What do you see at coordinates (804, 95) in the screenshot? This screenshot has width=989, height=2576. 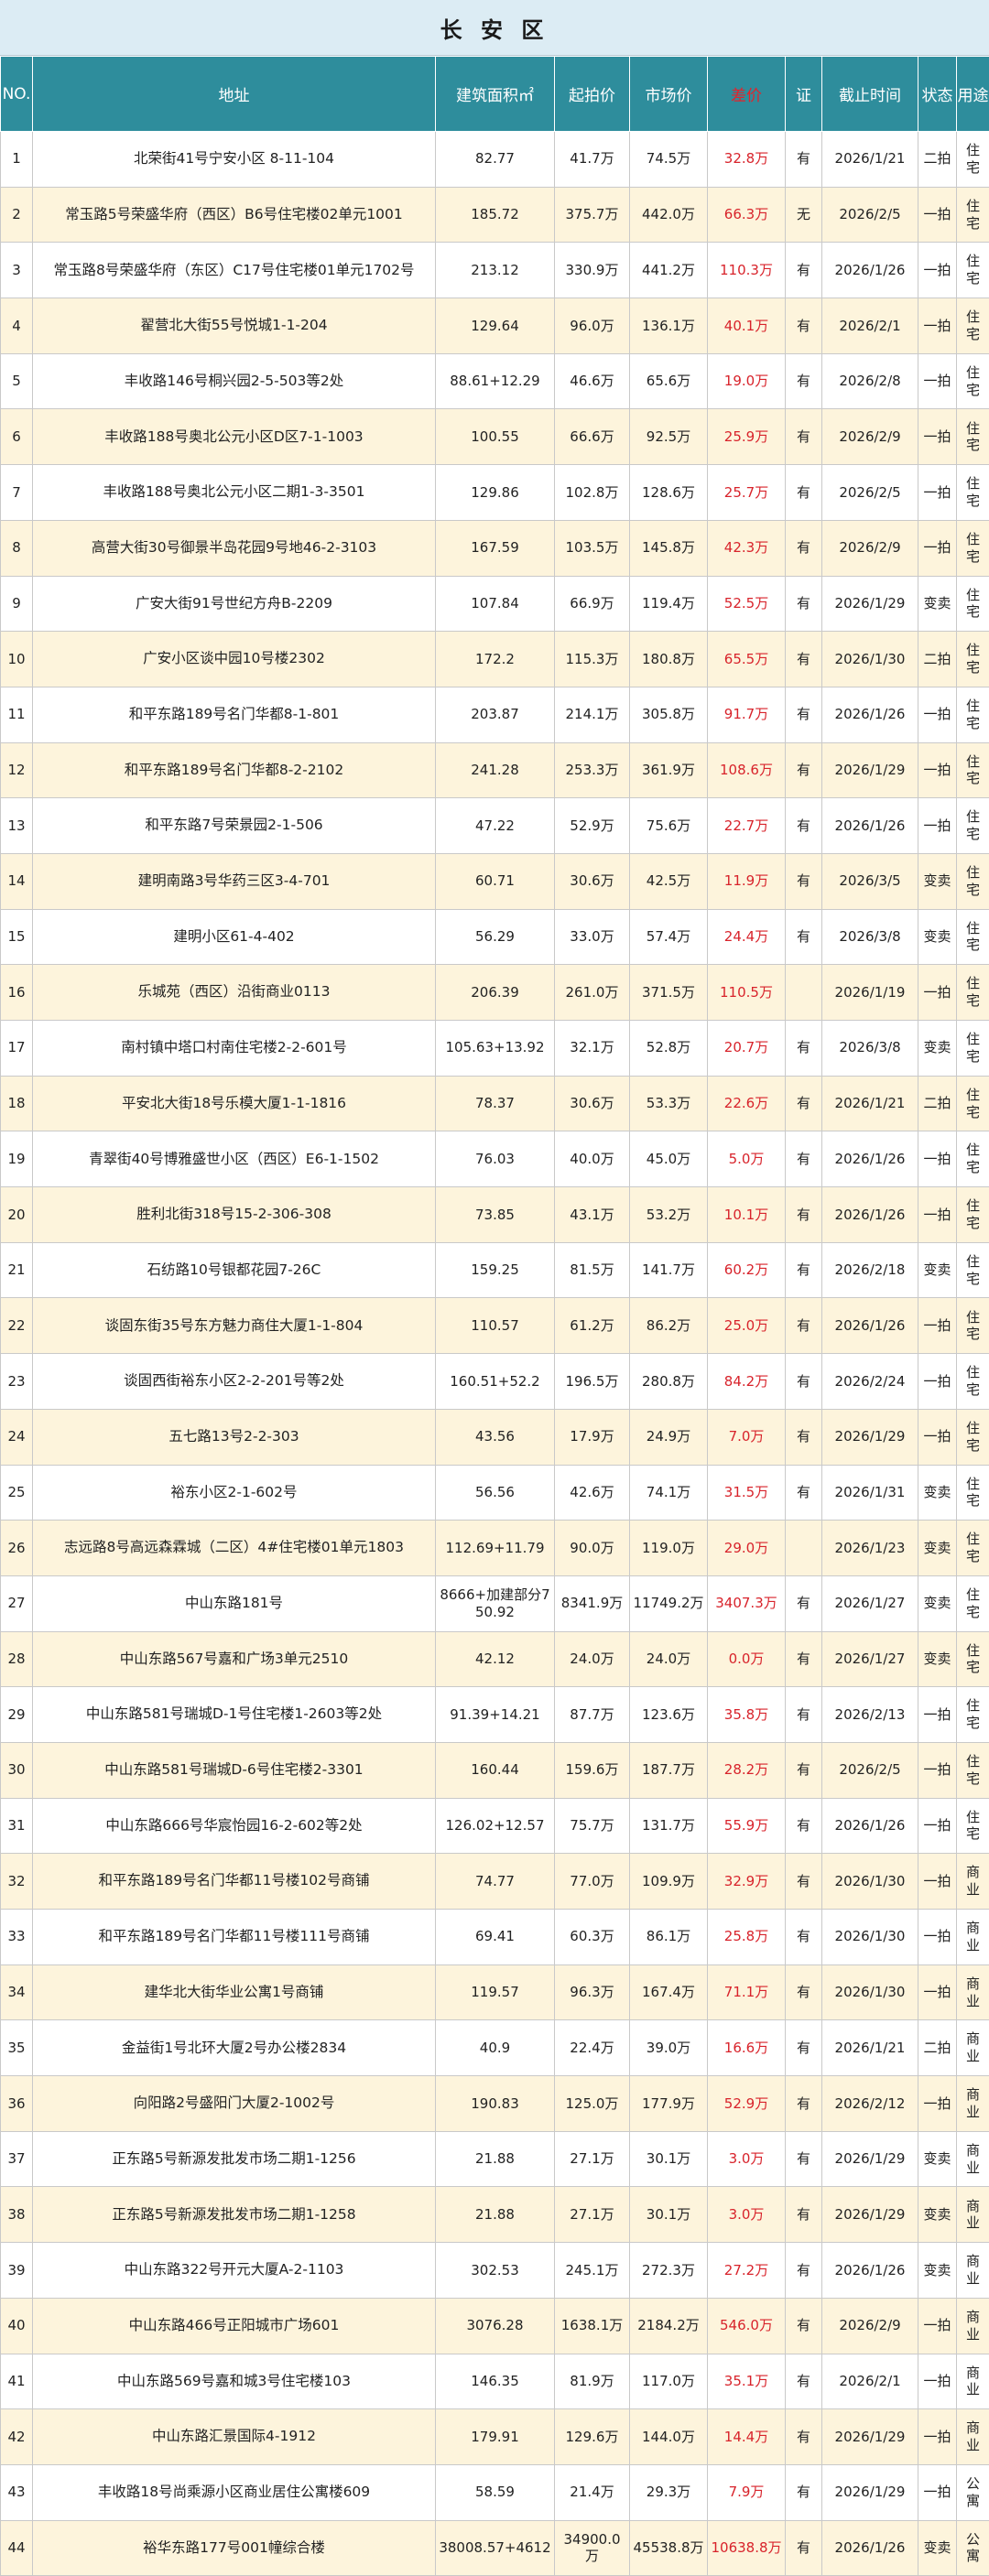 I see `header-cert: 证` at bounding box center [804, 95].